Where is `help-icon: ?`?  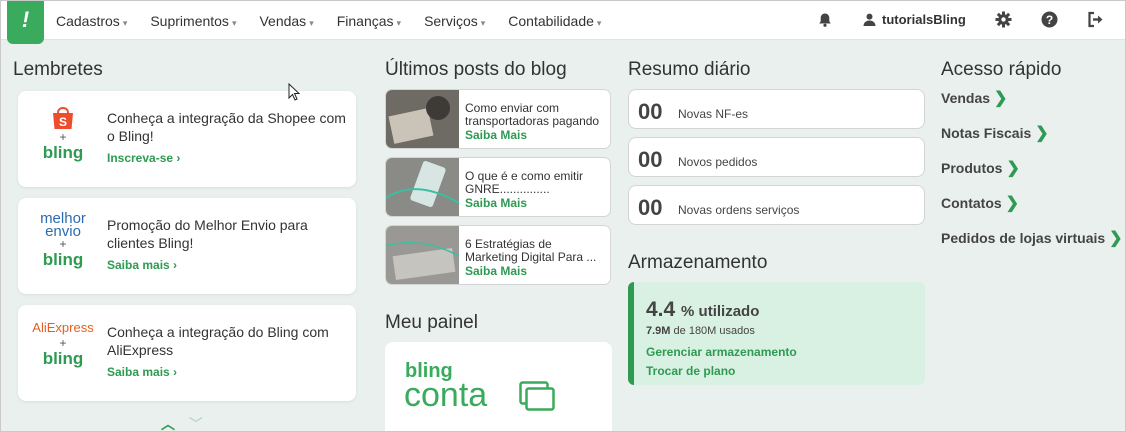
help-icon: ? is located at coordinates (1049, 19).